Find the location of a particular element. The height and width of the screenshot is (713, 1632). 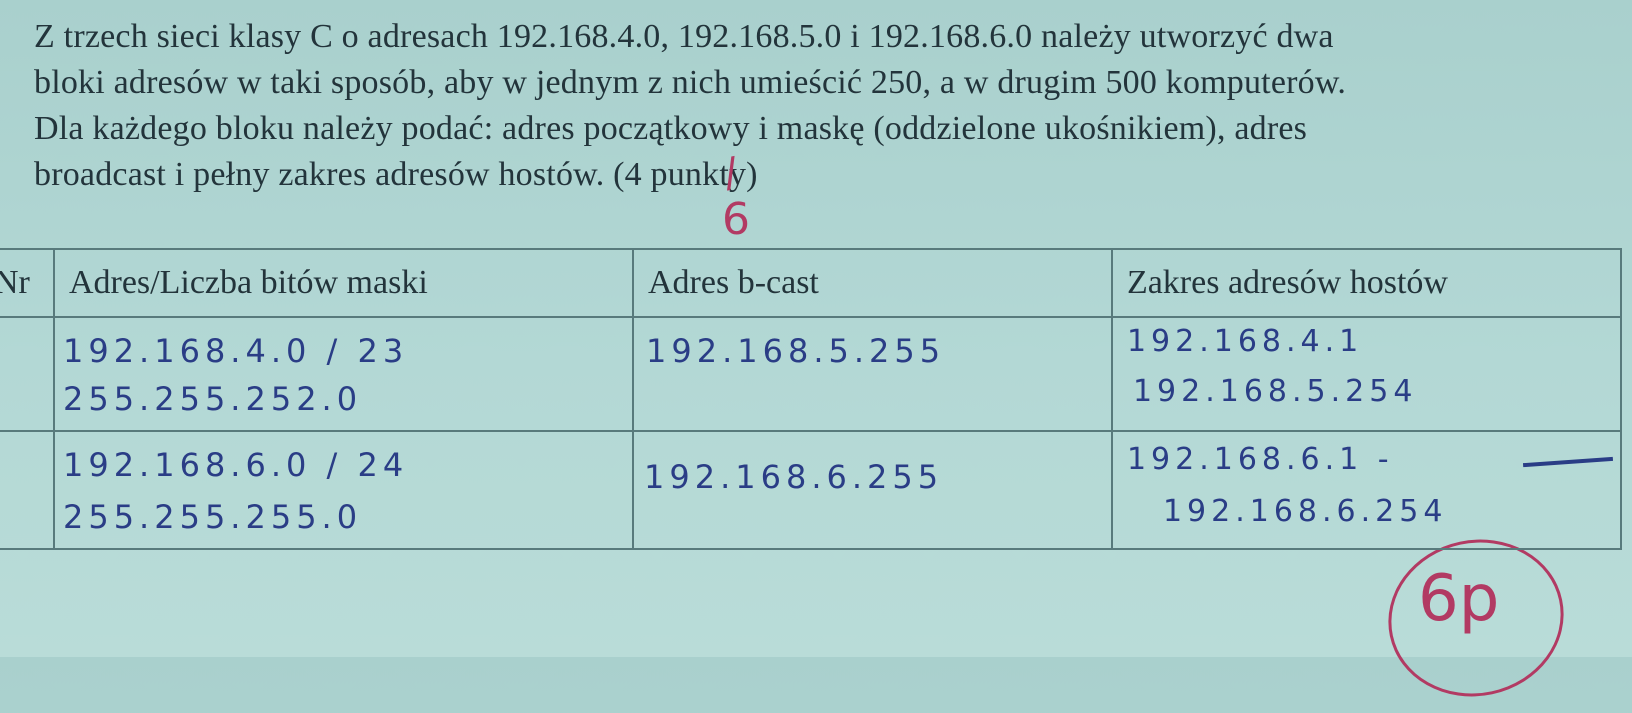

cell-host-range: 192.168.6.1 - 192.168.6.254 is located at coordinates (1366, 490).